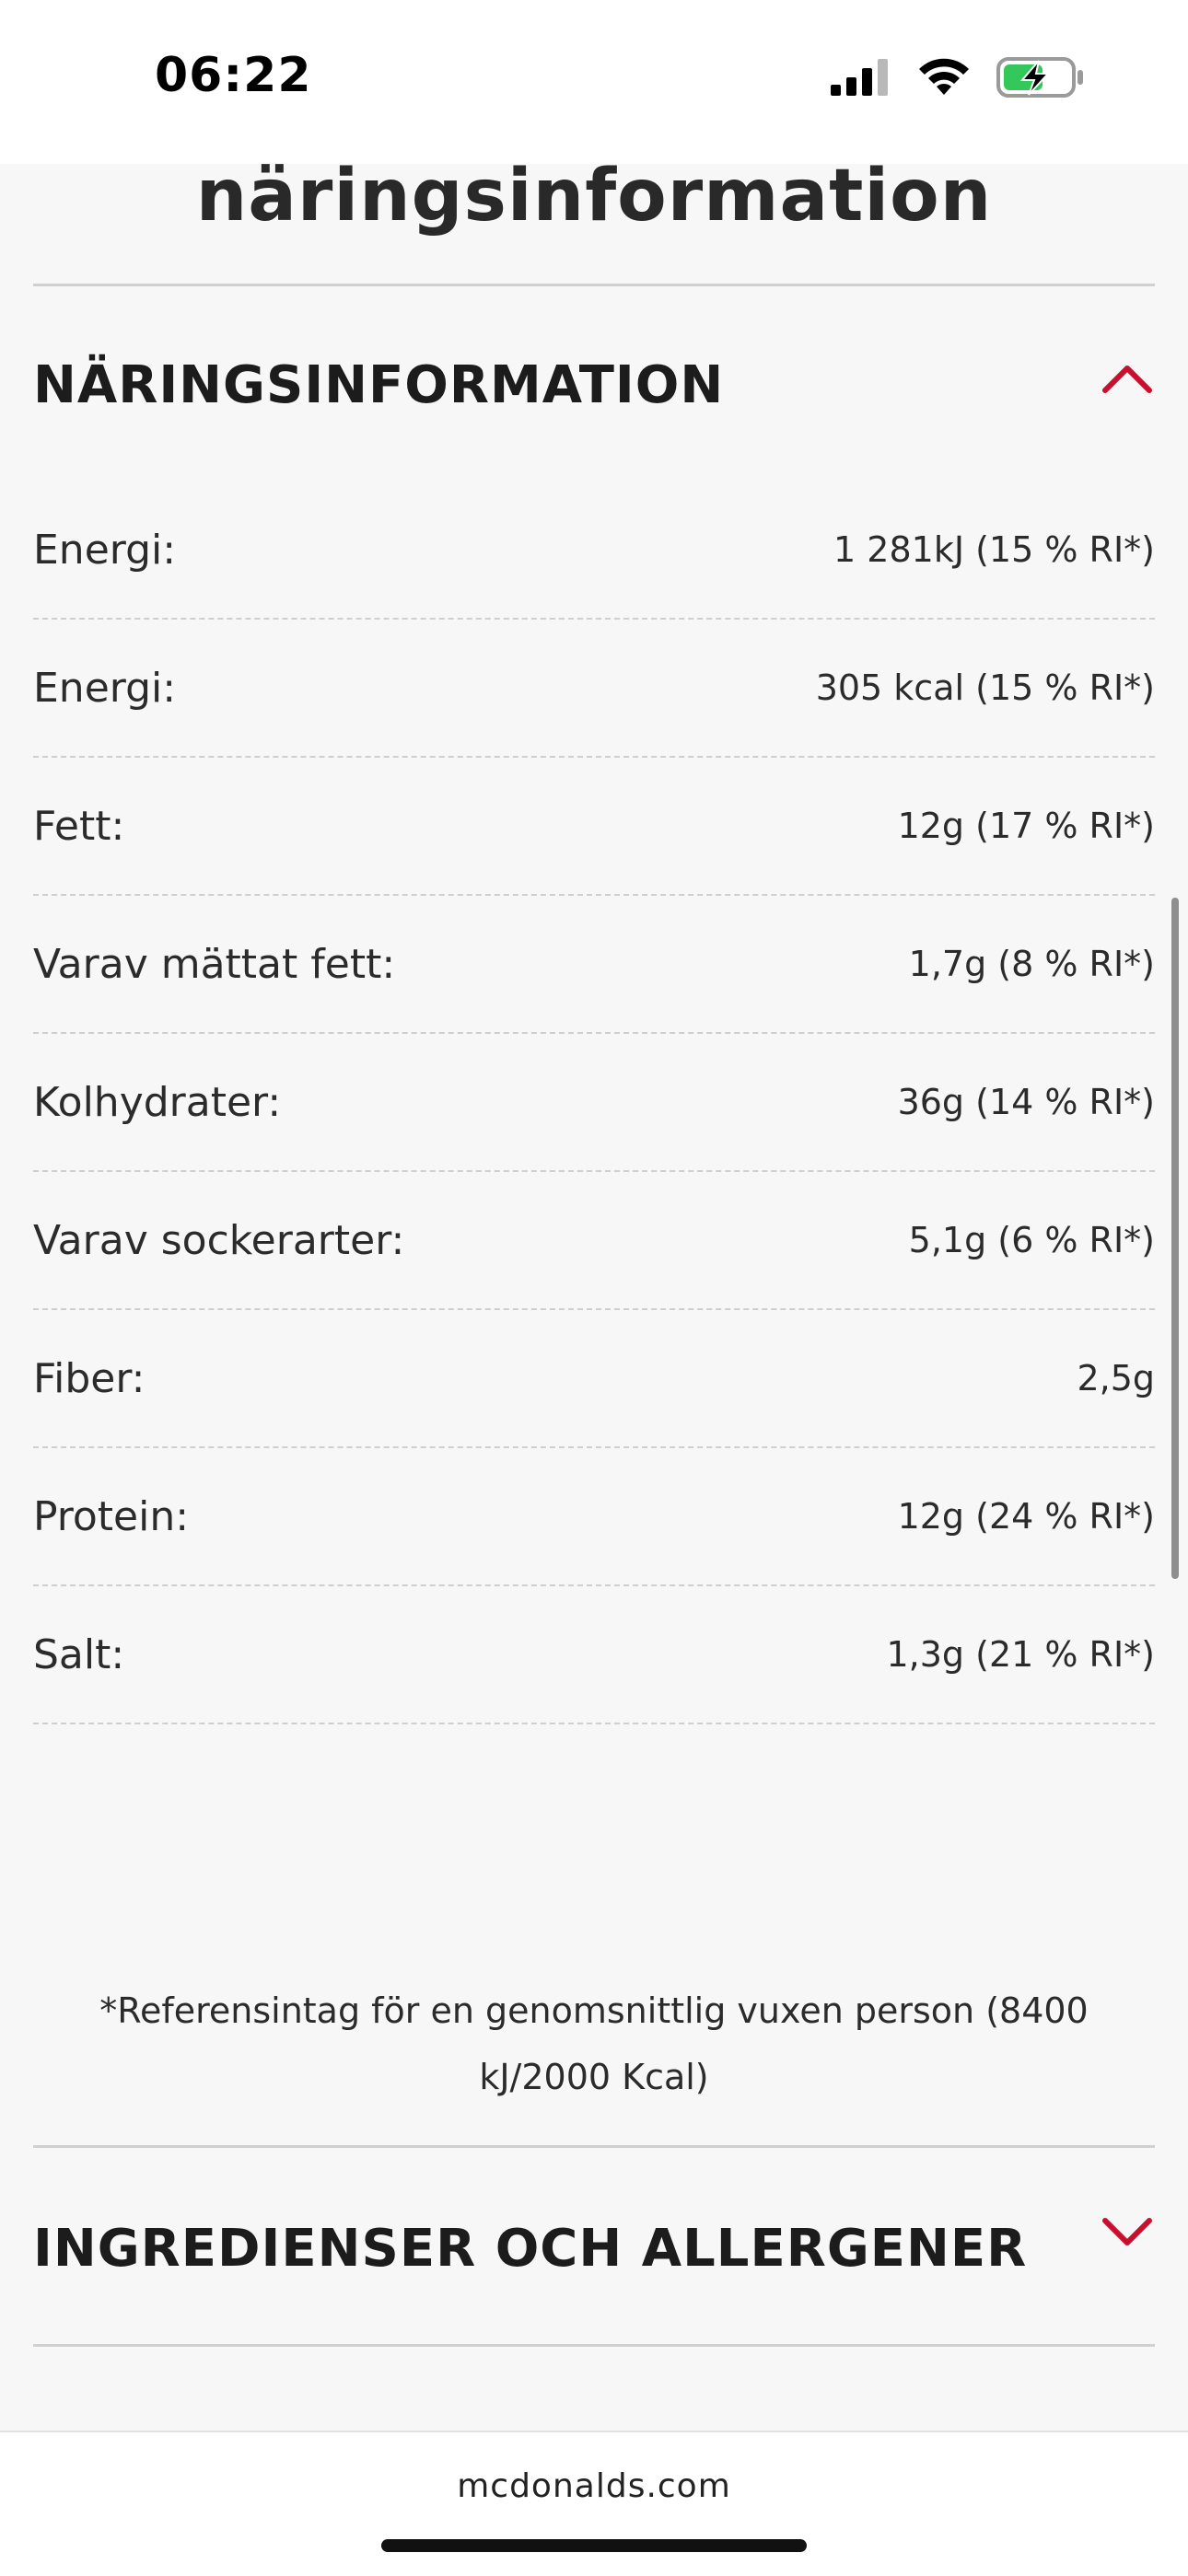  Describe the element at coordinates (233, 75) in the screenshot. I see `status-time: 06:22` at that location.